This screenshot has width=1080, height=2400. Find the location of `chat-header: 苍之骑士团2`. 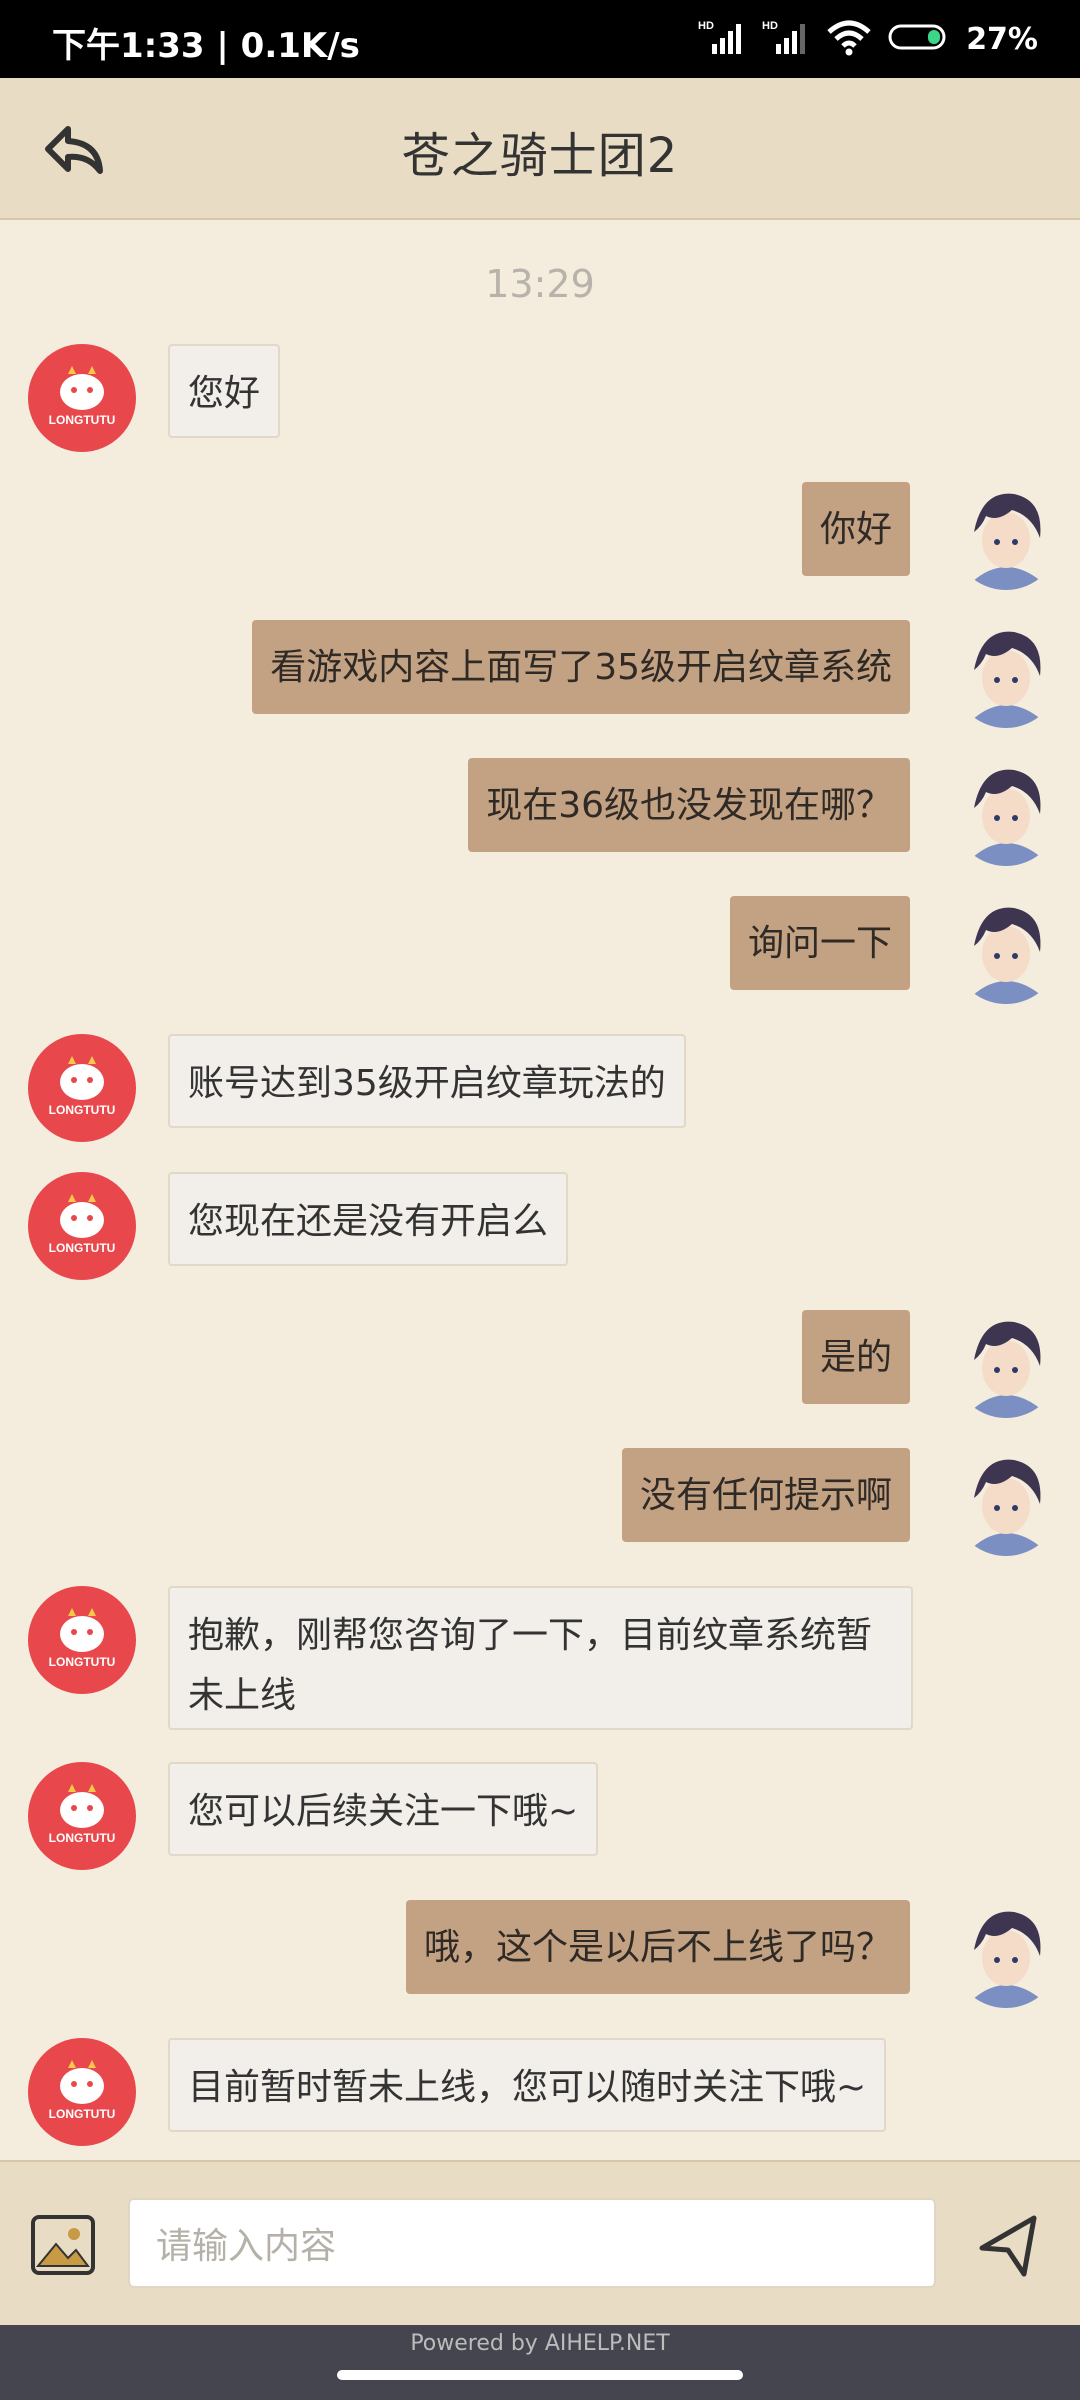

chat-header: 苍之骑士团2 is located at coordinates (540, 149).